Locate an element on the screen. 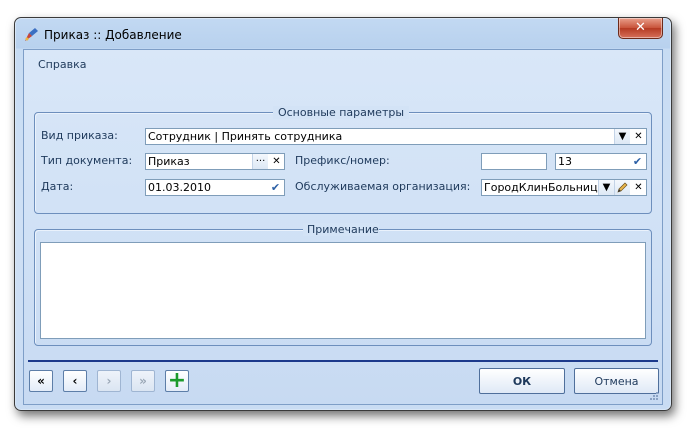 This screenshot has width=695, height=441. order-type-dropdown-icon: ▼ is located at coordinates (622, 136).